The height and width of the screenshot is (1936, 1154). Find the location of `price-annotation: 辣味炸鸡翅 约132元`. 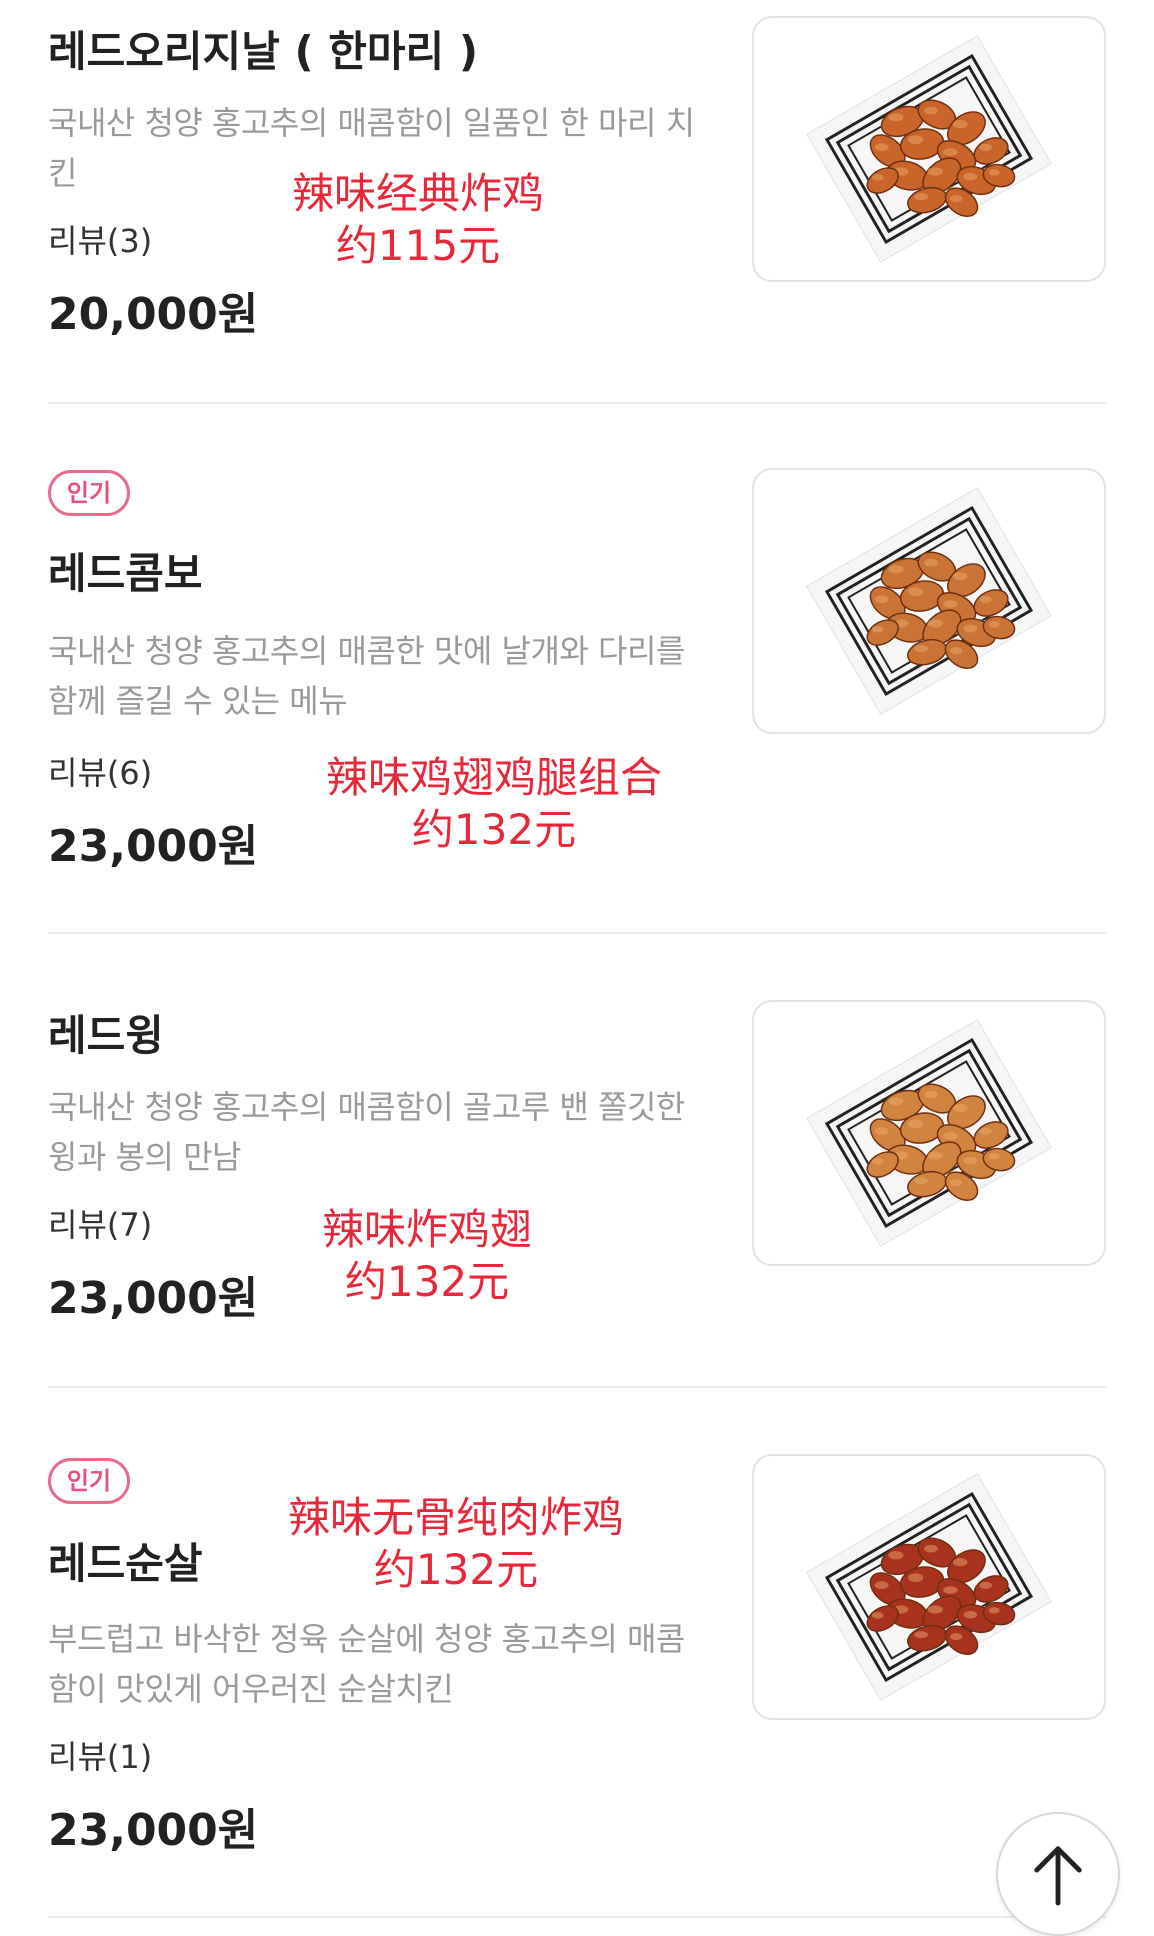

price-annotation: 辣味炸鸡翅 约132元 is located at coordinates (427, 1256).